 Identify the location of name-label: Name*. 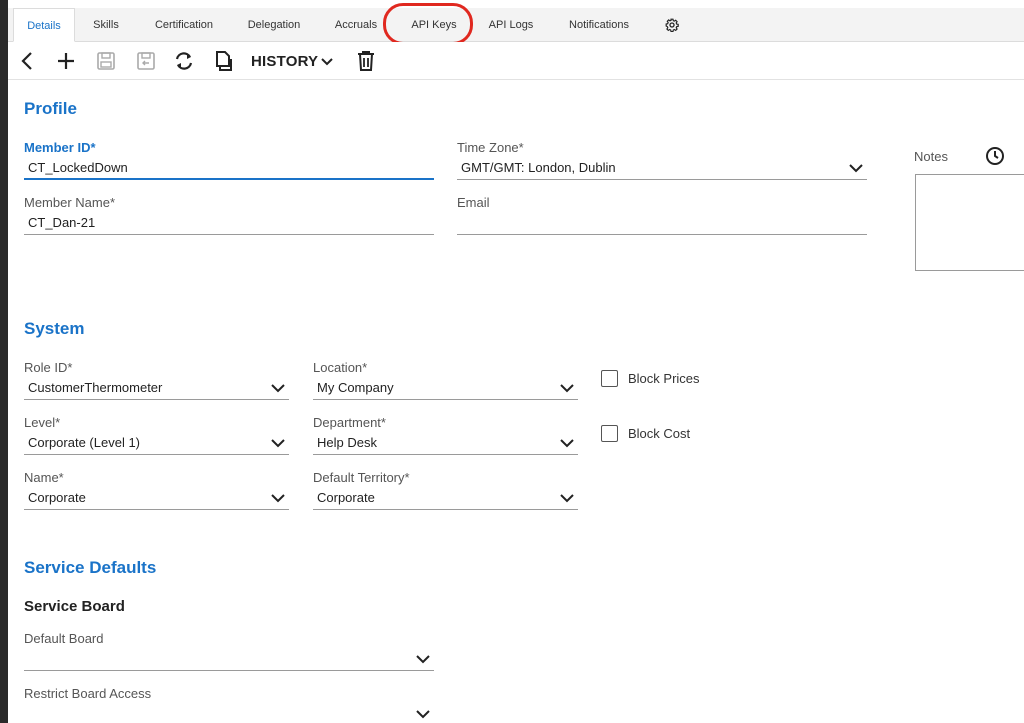
(44, 477).